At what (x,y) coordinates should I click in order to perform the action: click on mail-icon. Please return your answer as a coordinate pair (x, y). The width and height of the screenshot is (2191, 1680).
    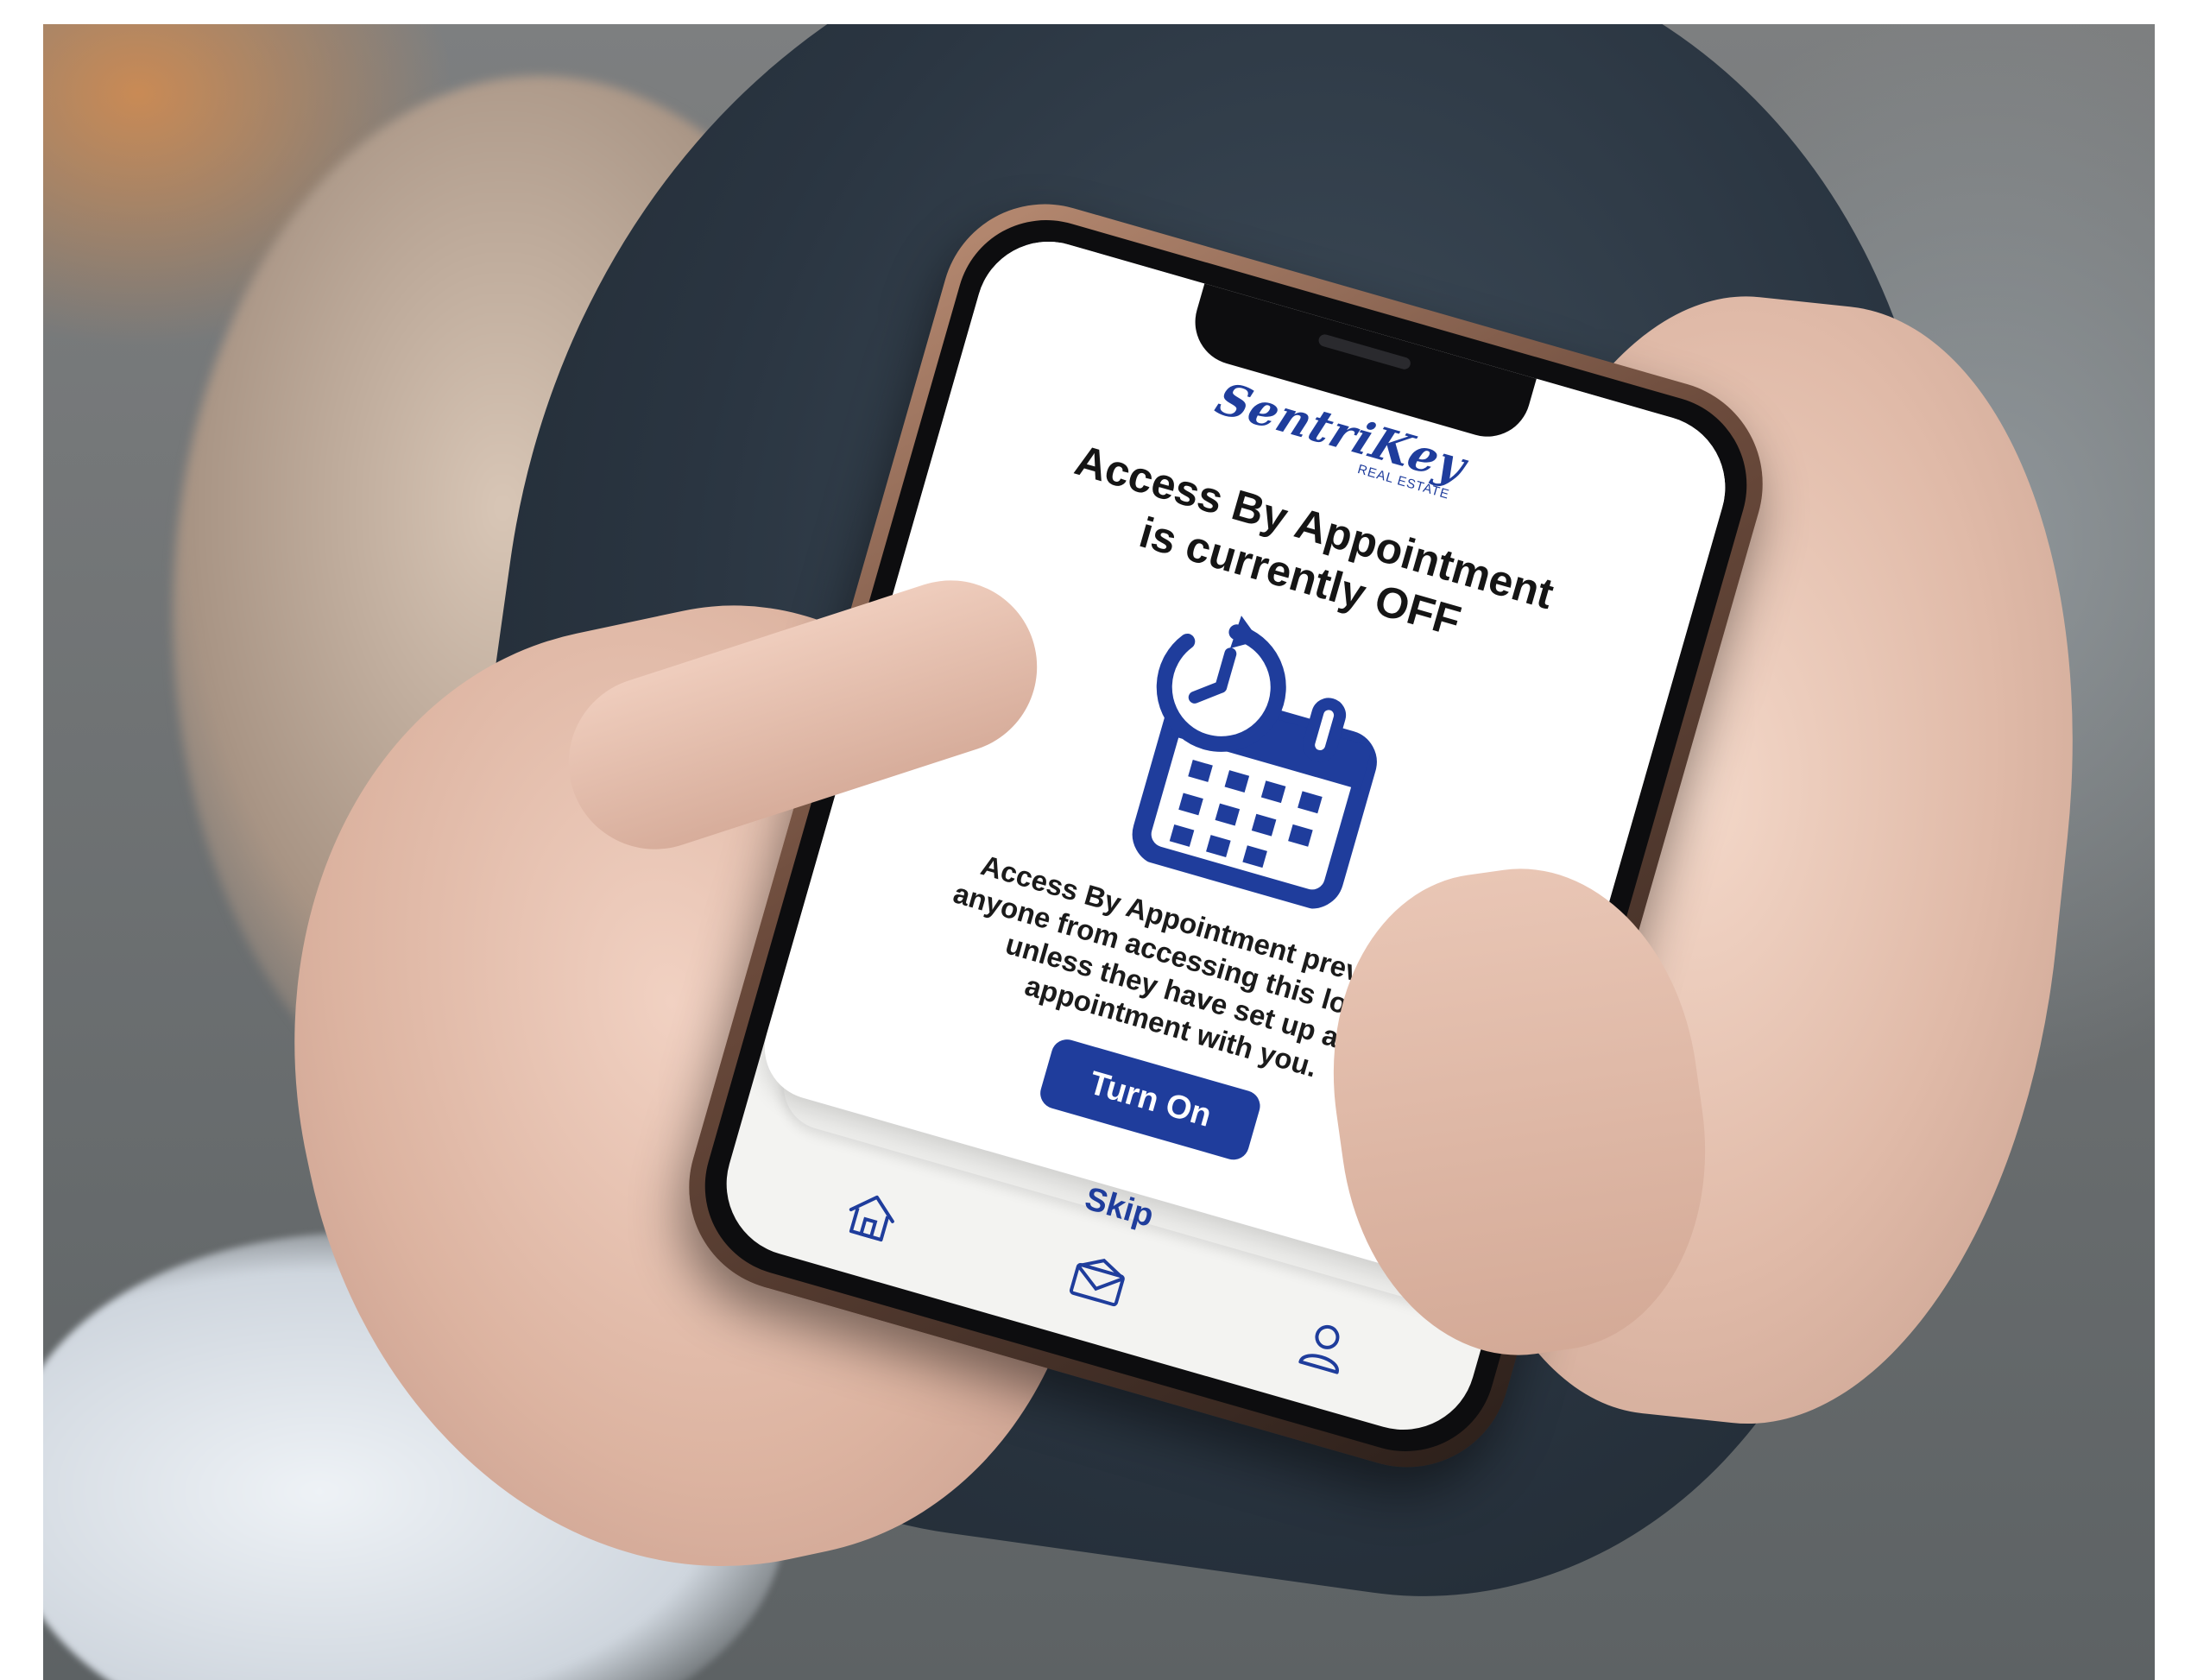
    Looking at the image, I should click on (1098, 1281).